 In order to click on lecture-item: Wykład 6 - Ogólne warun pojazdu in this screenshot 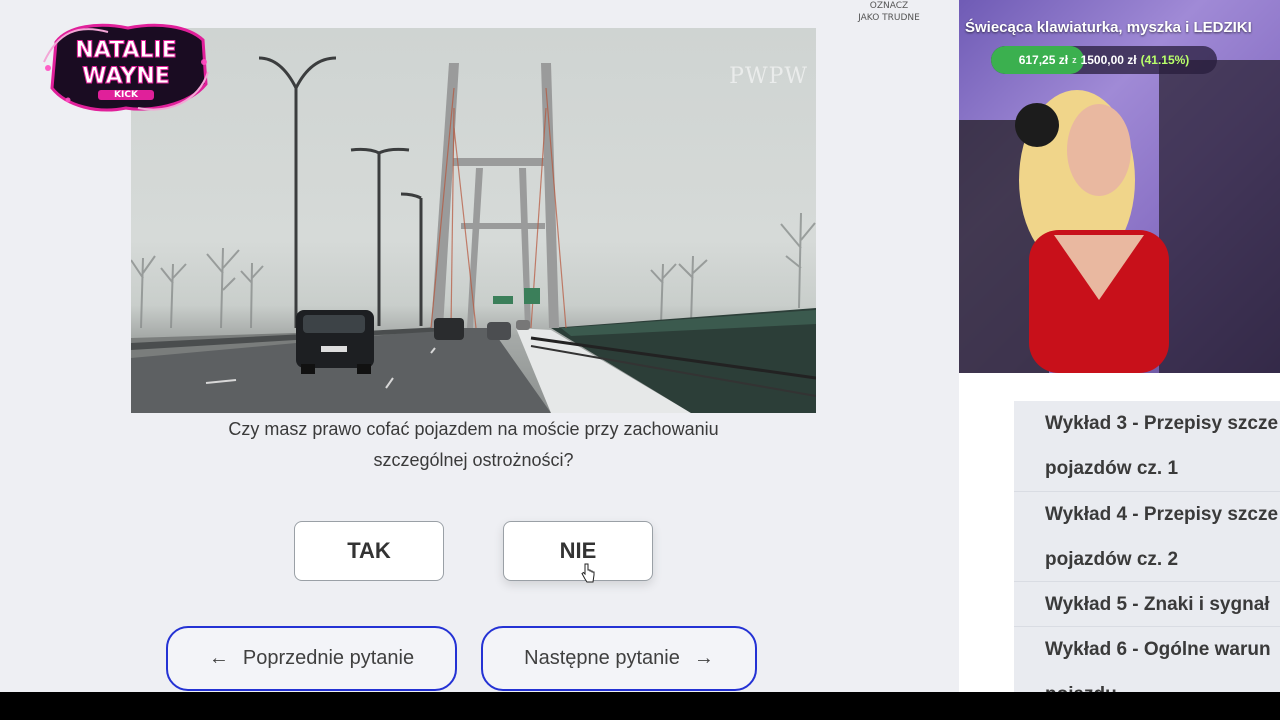, I will do `click(1147, 659)`.